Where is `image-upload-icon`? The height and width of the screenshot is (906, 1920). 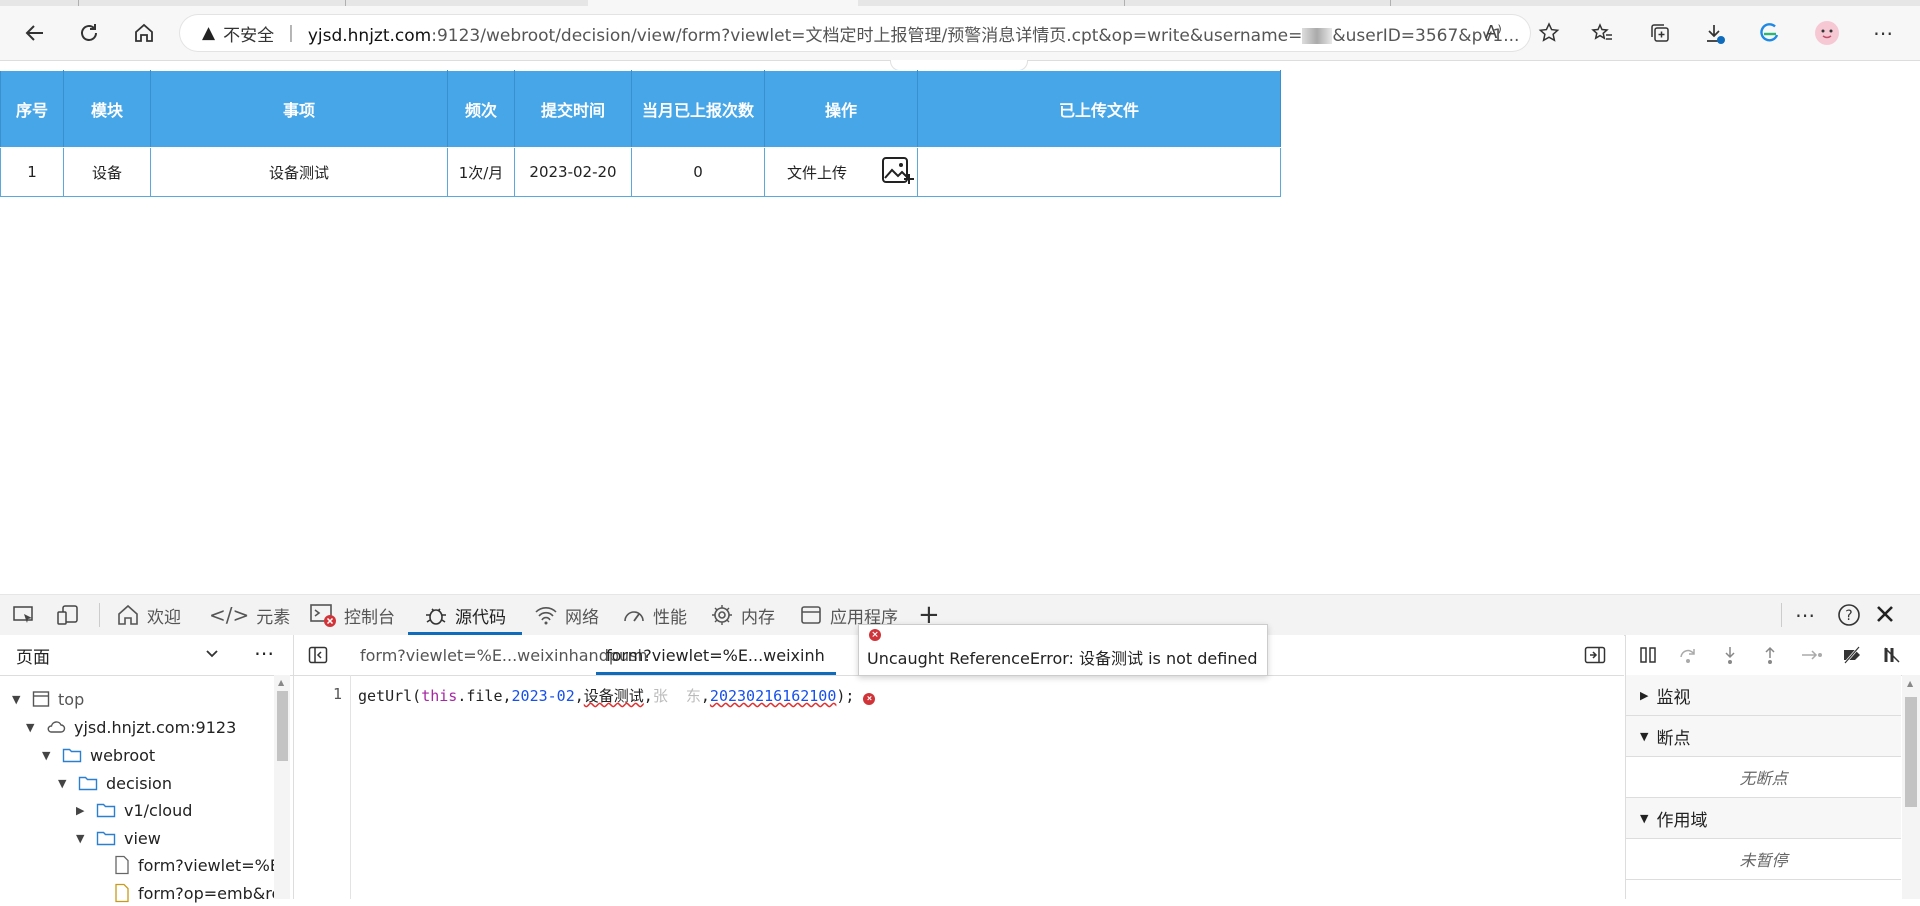
image-upload-icon is located at coordinates (898, 173).